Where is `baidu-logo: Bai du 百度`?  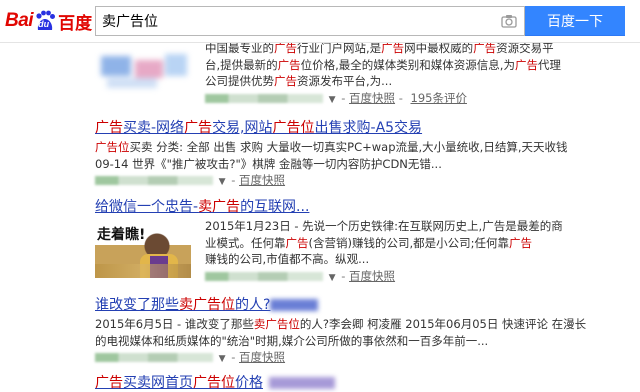 baidu-logo: Bai du 百度 is located at coordinates (48, 21).